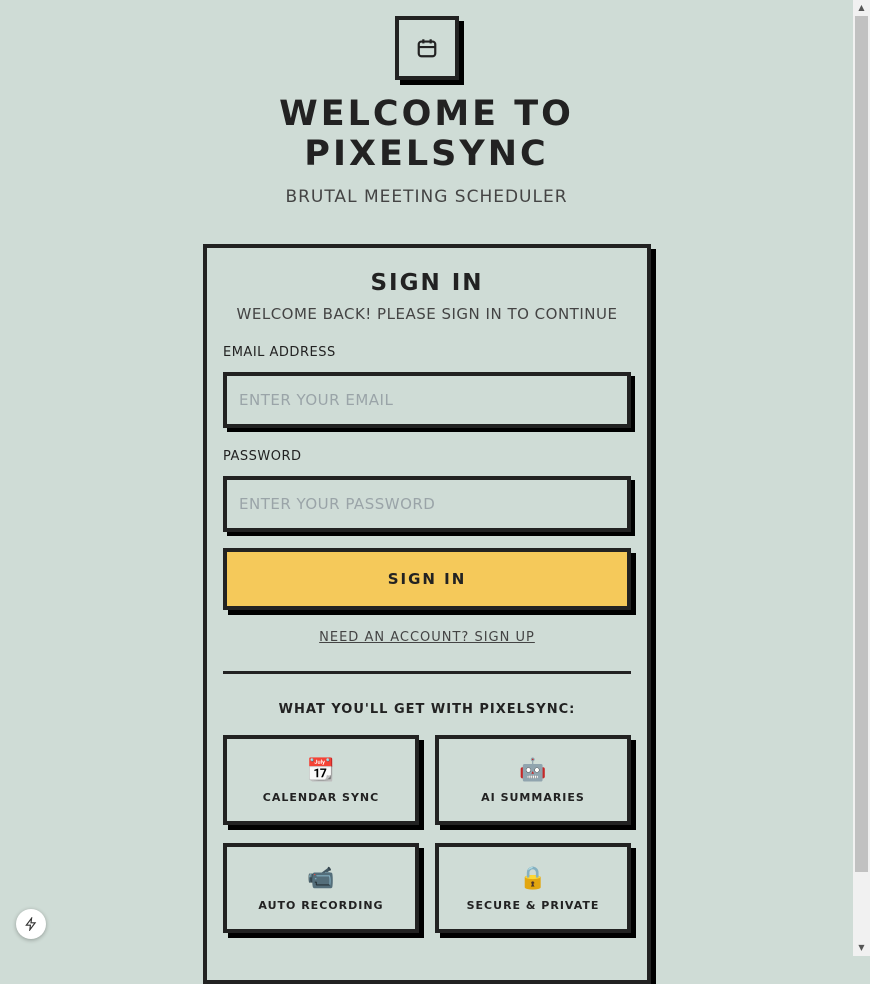 This screenshot has height=984, width=870. Describe the element at coordinates (279, 352) in the screenshot. I see `email-label: EMAIL ADDRESS` at that location.